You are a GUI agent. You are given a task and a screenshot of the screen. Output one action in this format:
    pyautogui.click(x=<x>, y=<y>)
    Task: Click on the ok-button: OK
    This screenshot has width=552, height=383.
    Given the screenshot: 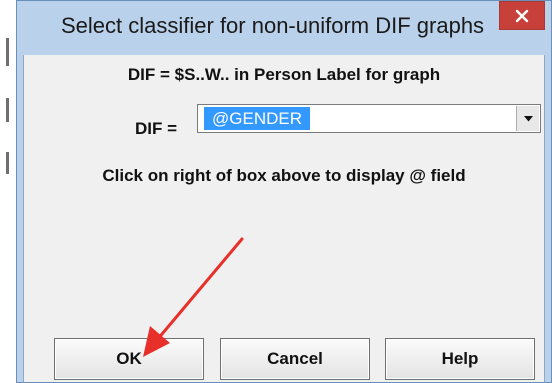 What is the action you would take?
    pyautogui.click(x=129, y=359)
    